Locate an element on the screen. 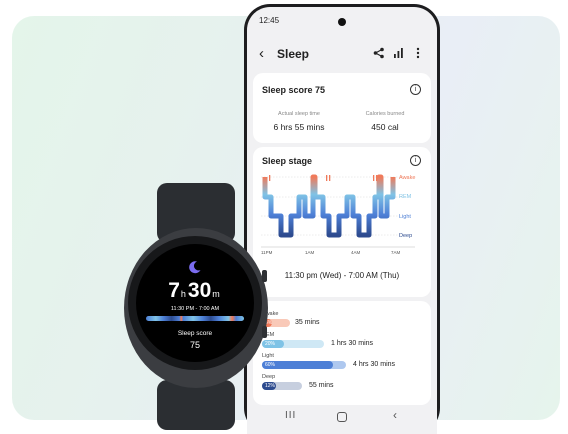 The image size is (568, 434). actual-sleep-label: Actual sleep time is located at coordinates (299, 114).